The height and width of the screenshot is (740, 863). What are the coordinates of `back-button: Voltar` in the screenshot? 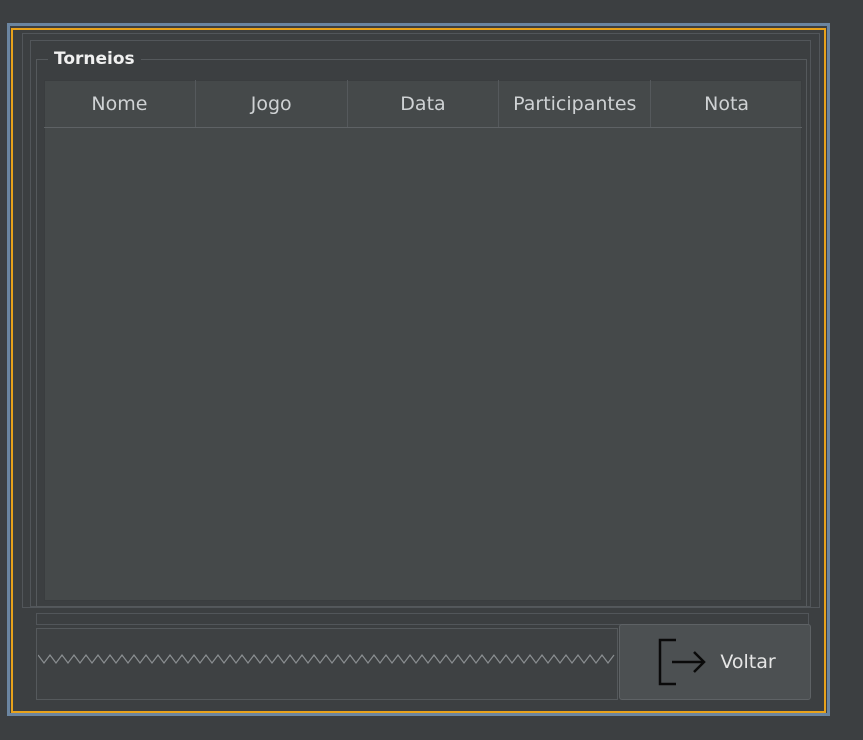 It's located at (715, 662).